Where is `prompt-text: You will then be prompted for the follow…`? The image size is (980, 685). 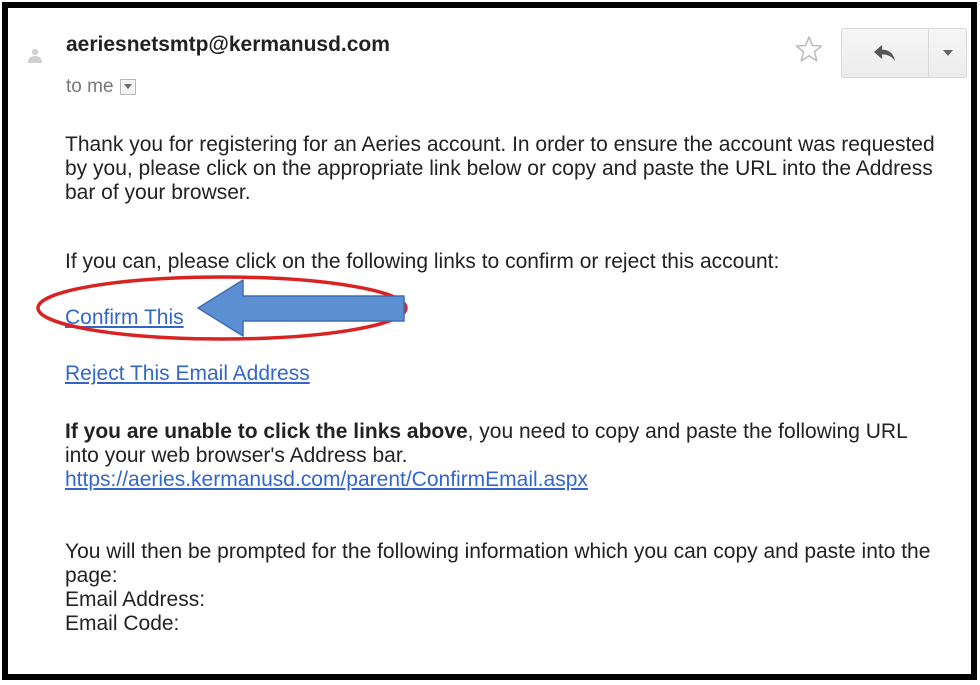 prompt-text: You will then be prompted for the follow… is located at coordinates (498, 563).